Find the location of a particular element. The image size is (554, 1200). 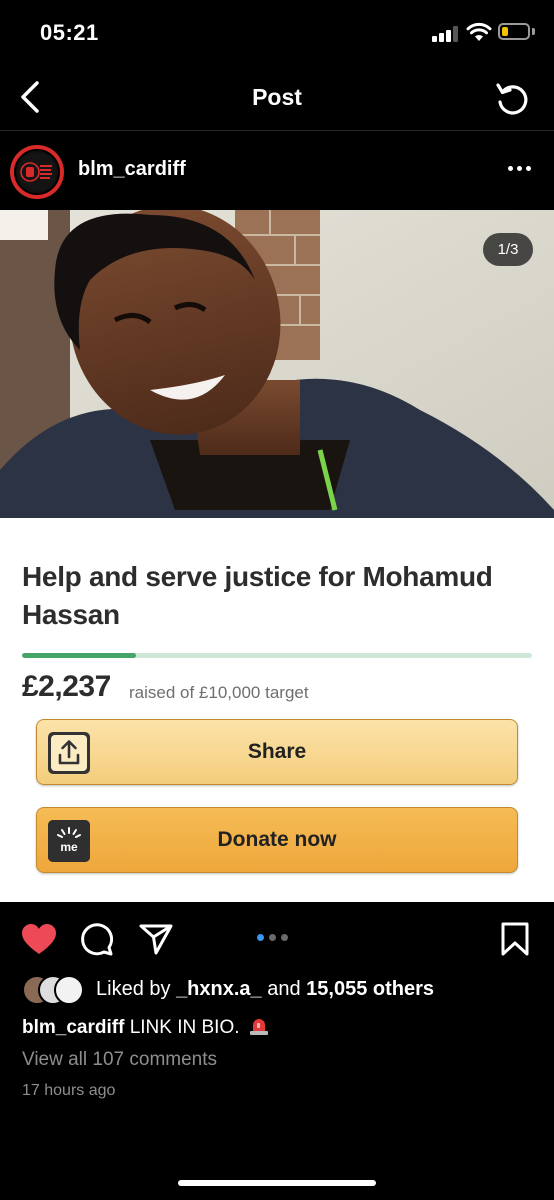

post-username: blm_cardiff is located at coordinates (132, 169).